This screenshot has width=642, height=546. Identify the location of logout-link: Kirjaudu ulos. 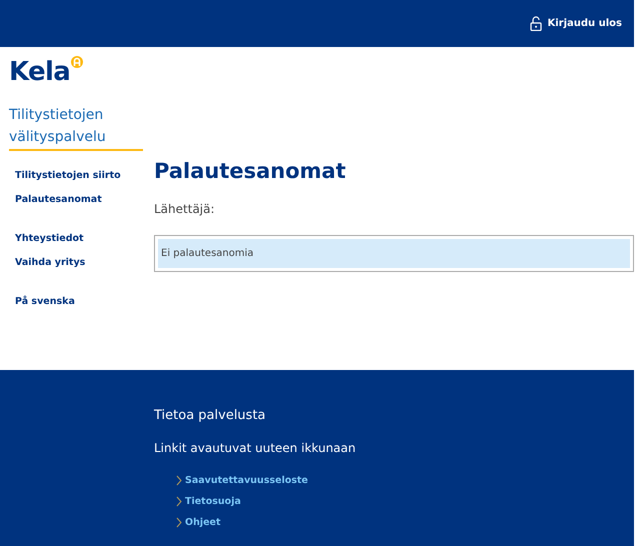
(576, 23).